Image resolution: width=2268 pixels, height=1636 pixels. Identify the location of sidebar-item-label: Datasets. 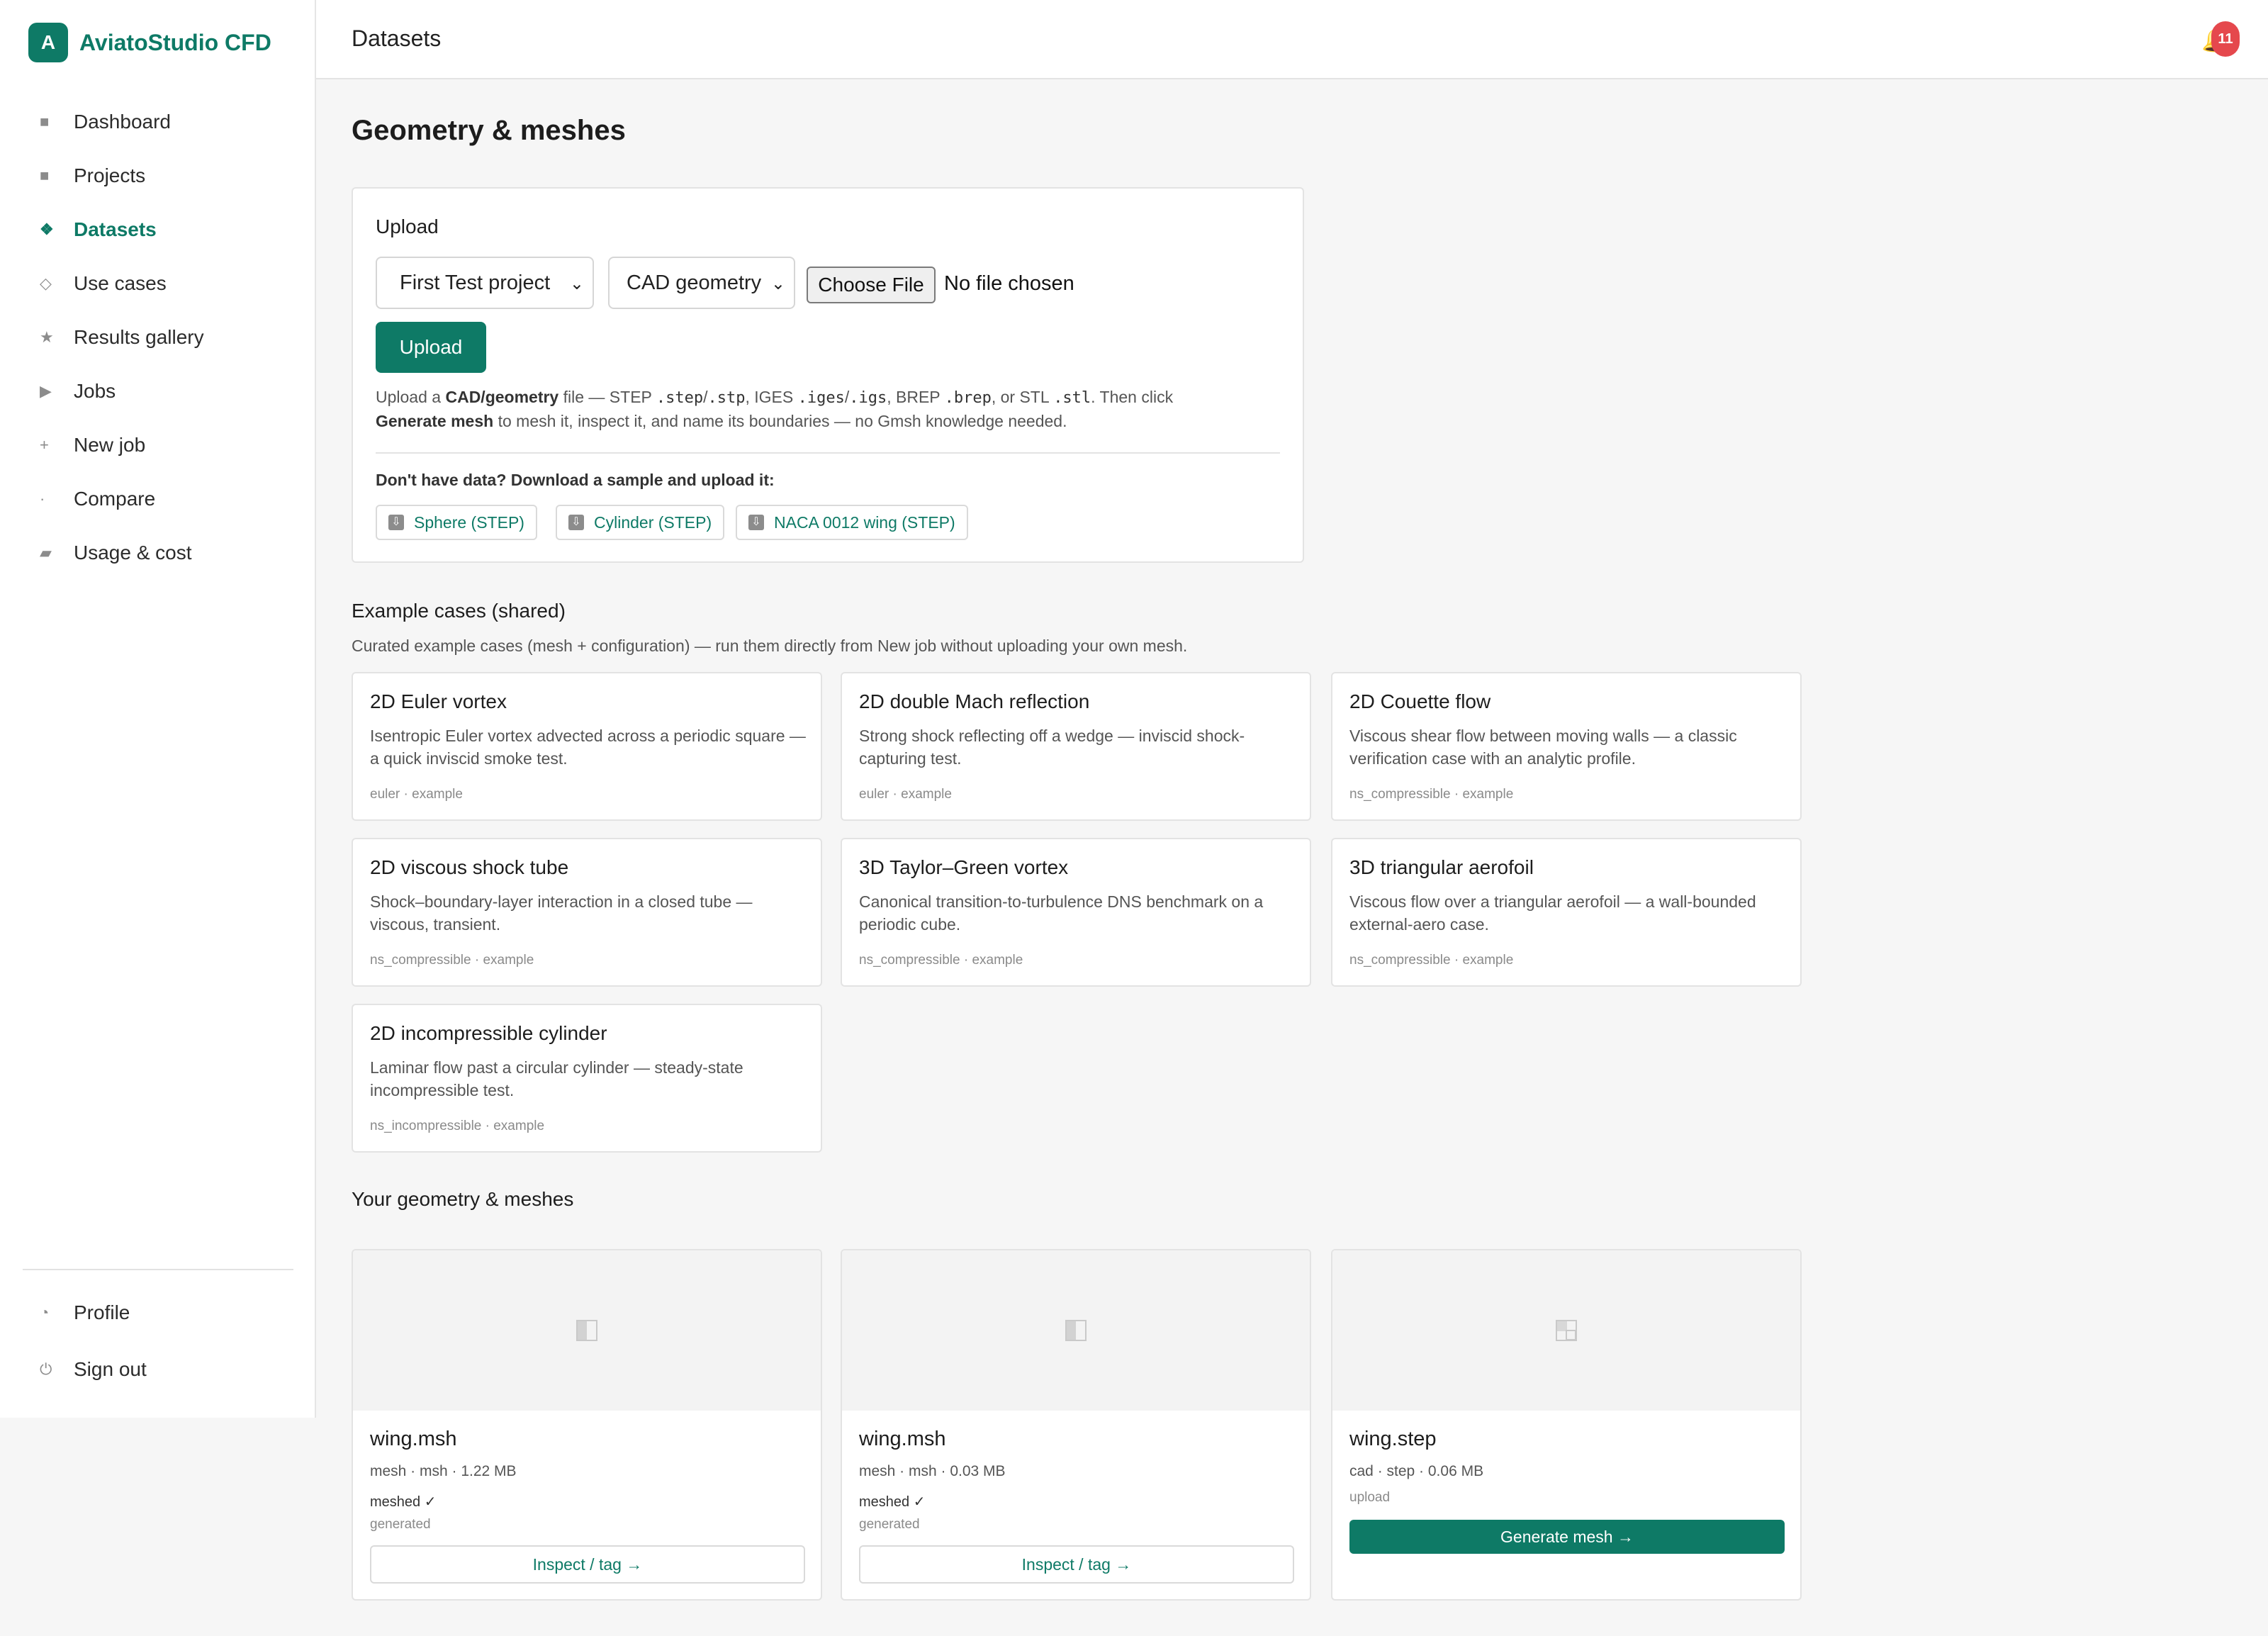
(115, 229).